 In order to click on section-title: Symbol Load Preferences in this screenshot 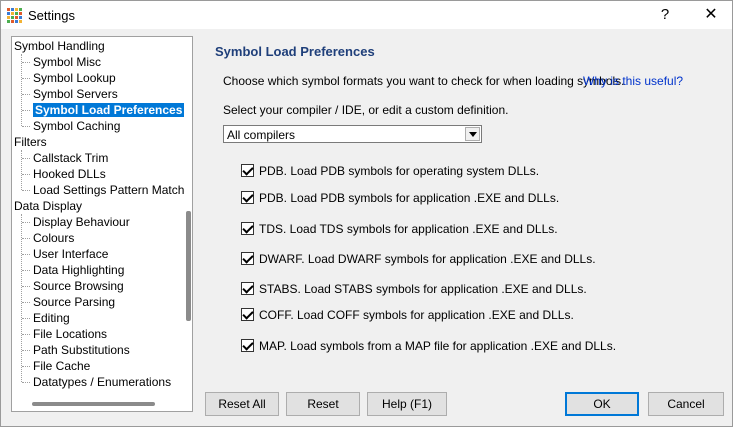, I will do `click(295, 51)`.